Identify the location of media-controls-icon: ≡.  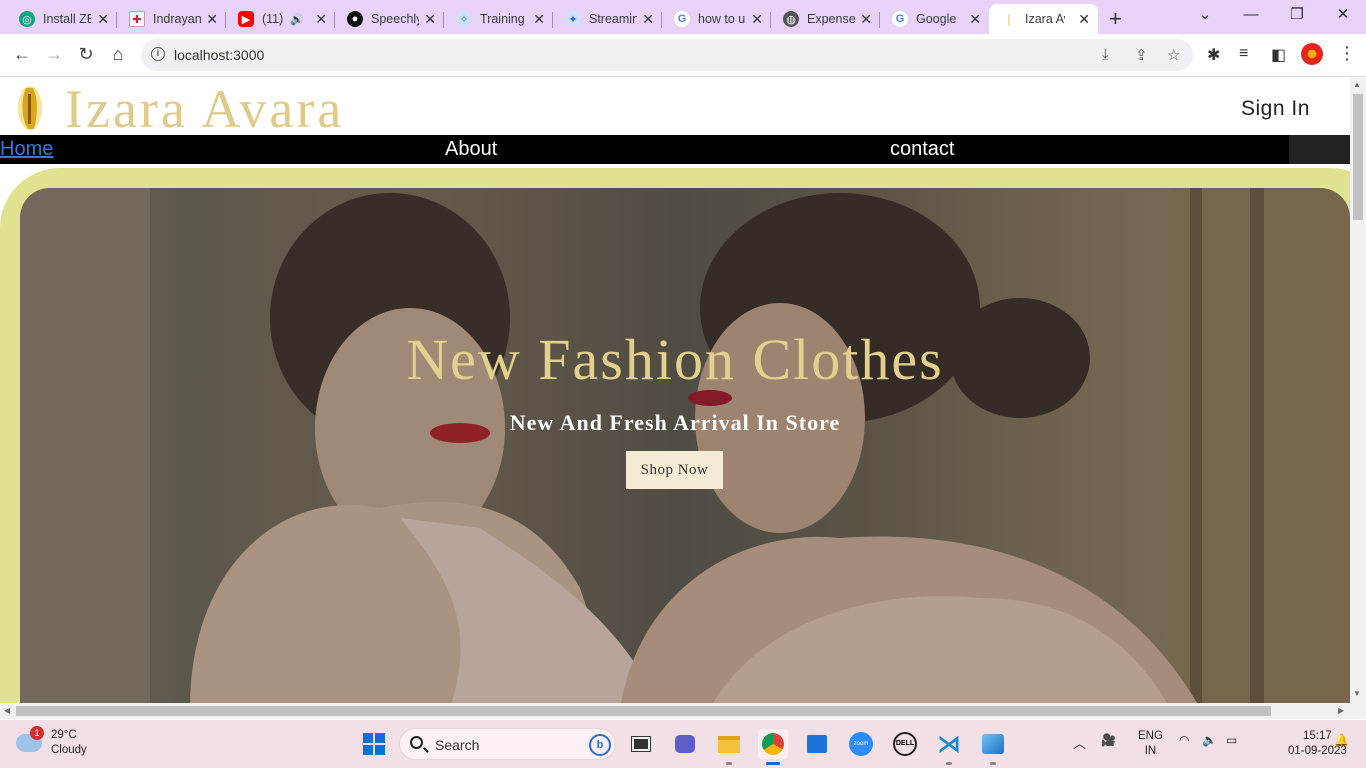
(1243, 54).